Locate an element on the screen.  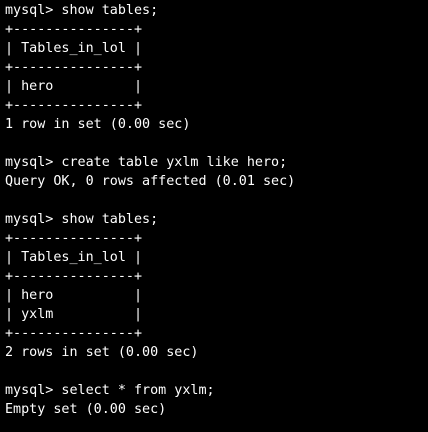
result-summary: 2 rows in set (0.00 sec) is located at coordinates (102, 352).